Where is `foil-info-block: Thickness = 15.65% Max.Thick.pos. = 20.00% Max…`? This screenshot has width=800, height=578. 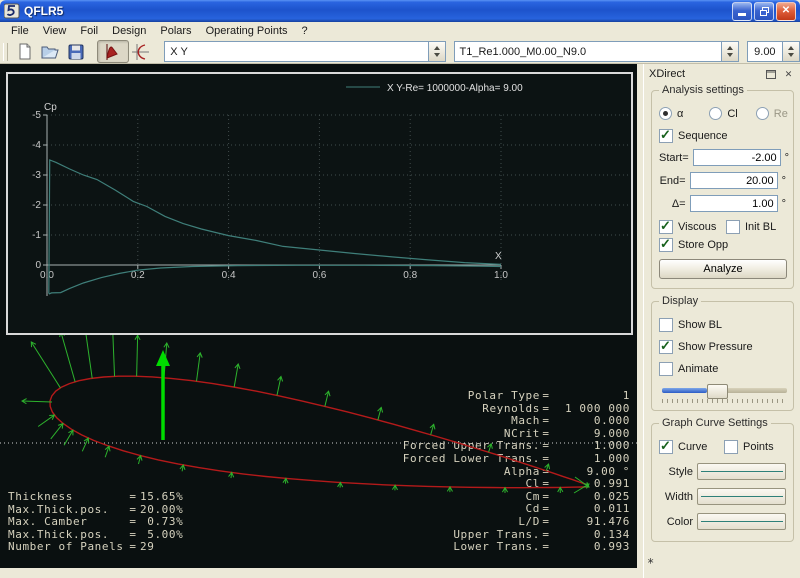
foil-info-block: Thickness = 15.65% Max.Thick.pos. = 20.00% Max… is located at coordinates (96, 522).